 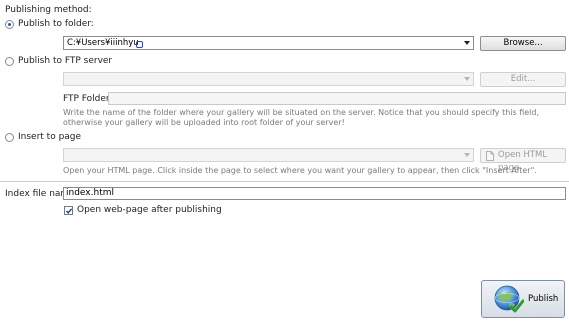 I want to click on folder-path-value: C:¥Users¥iiinhyu, so click(x=103, y=43).